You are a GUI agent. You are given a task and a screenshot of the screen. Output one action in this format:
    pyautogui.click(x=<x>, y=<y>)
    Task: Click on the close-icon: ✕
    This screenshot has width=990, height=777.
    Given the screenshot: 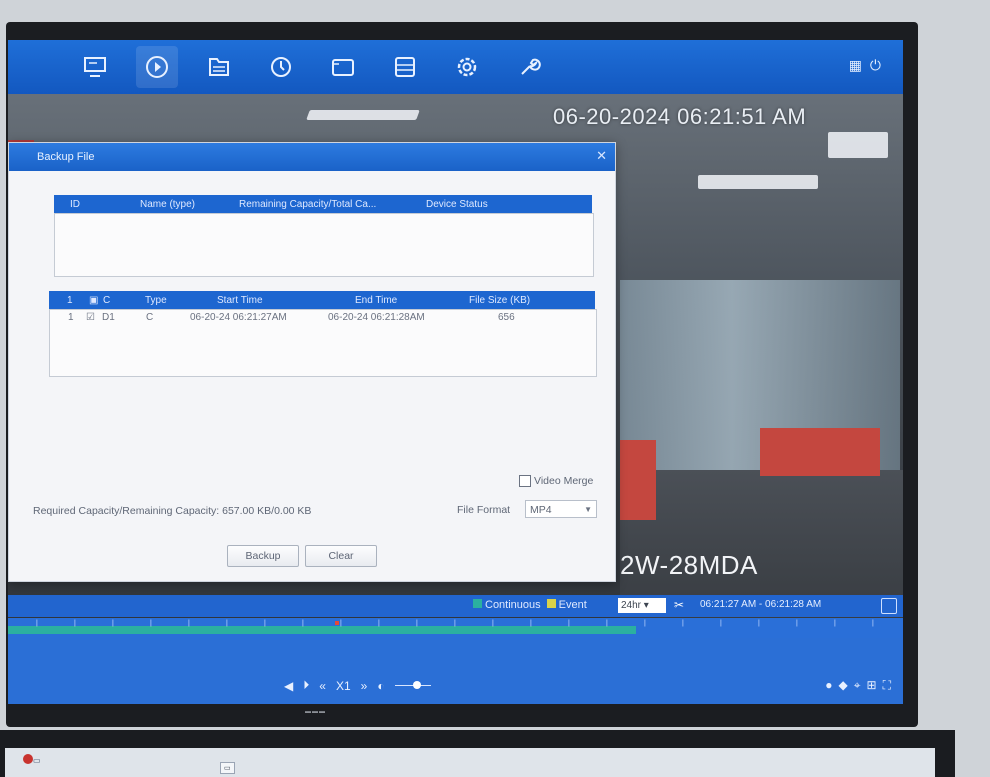 What is the action you would take?
    pyautogui.click(x=601, y=156)
    